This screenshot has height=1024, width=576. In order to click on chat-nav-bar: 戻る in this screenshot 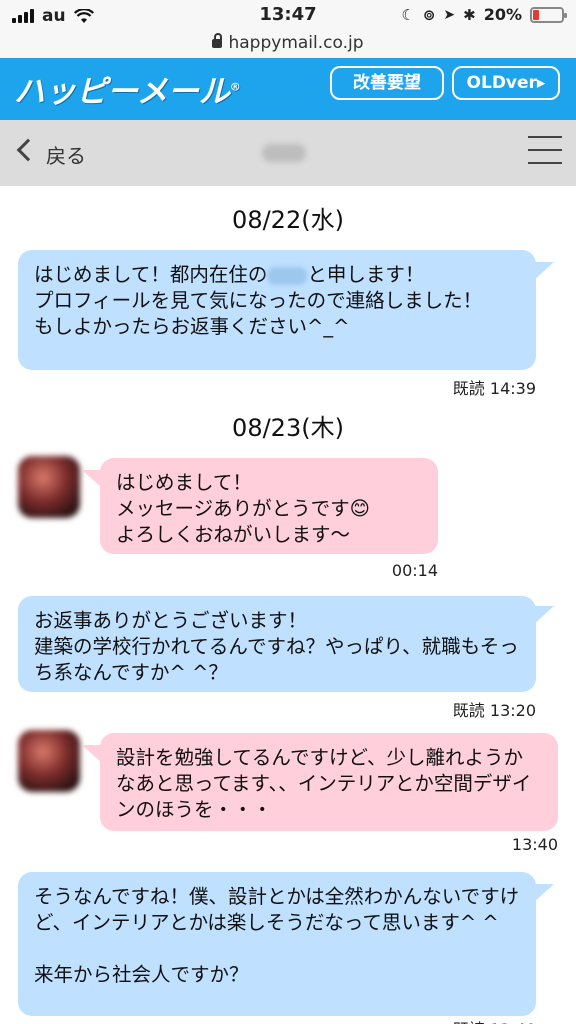, I will do `click(288, 153)`.